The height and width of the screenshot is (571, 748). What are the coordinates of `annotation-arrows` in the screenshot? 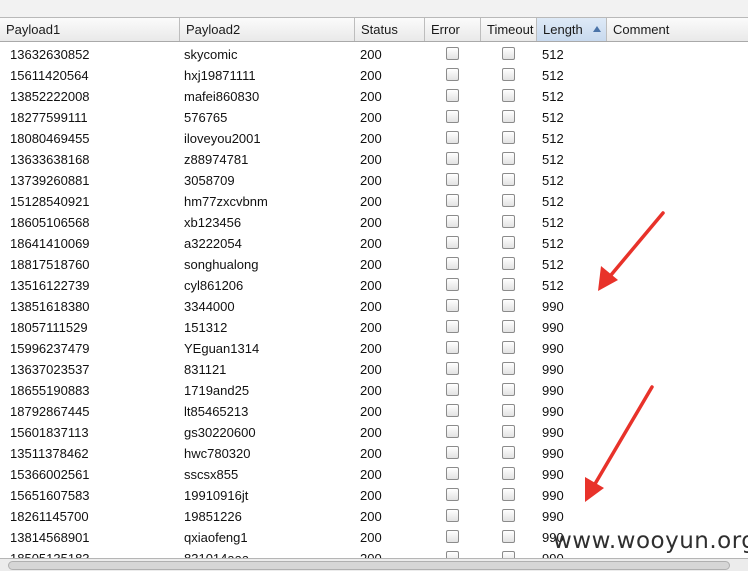 It's located at (625, 356).